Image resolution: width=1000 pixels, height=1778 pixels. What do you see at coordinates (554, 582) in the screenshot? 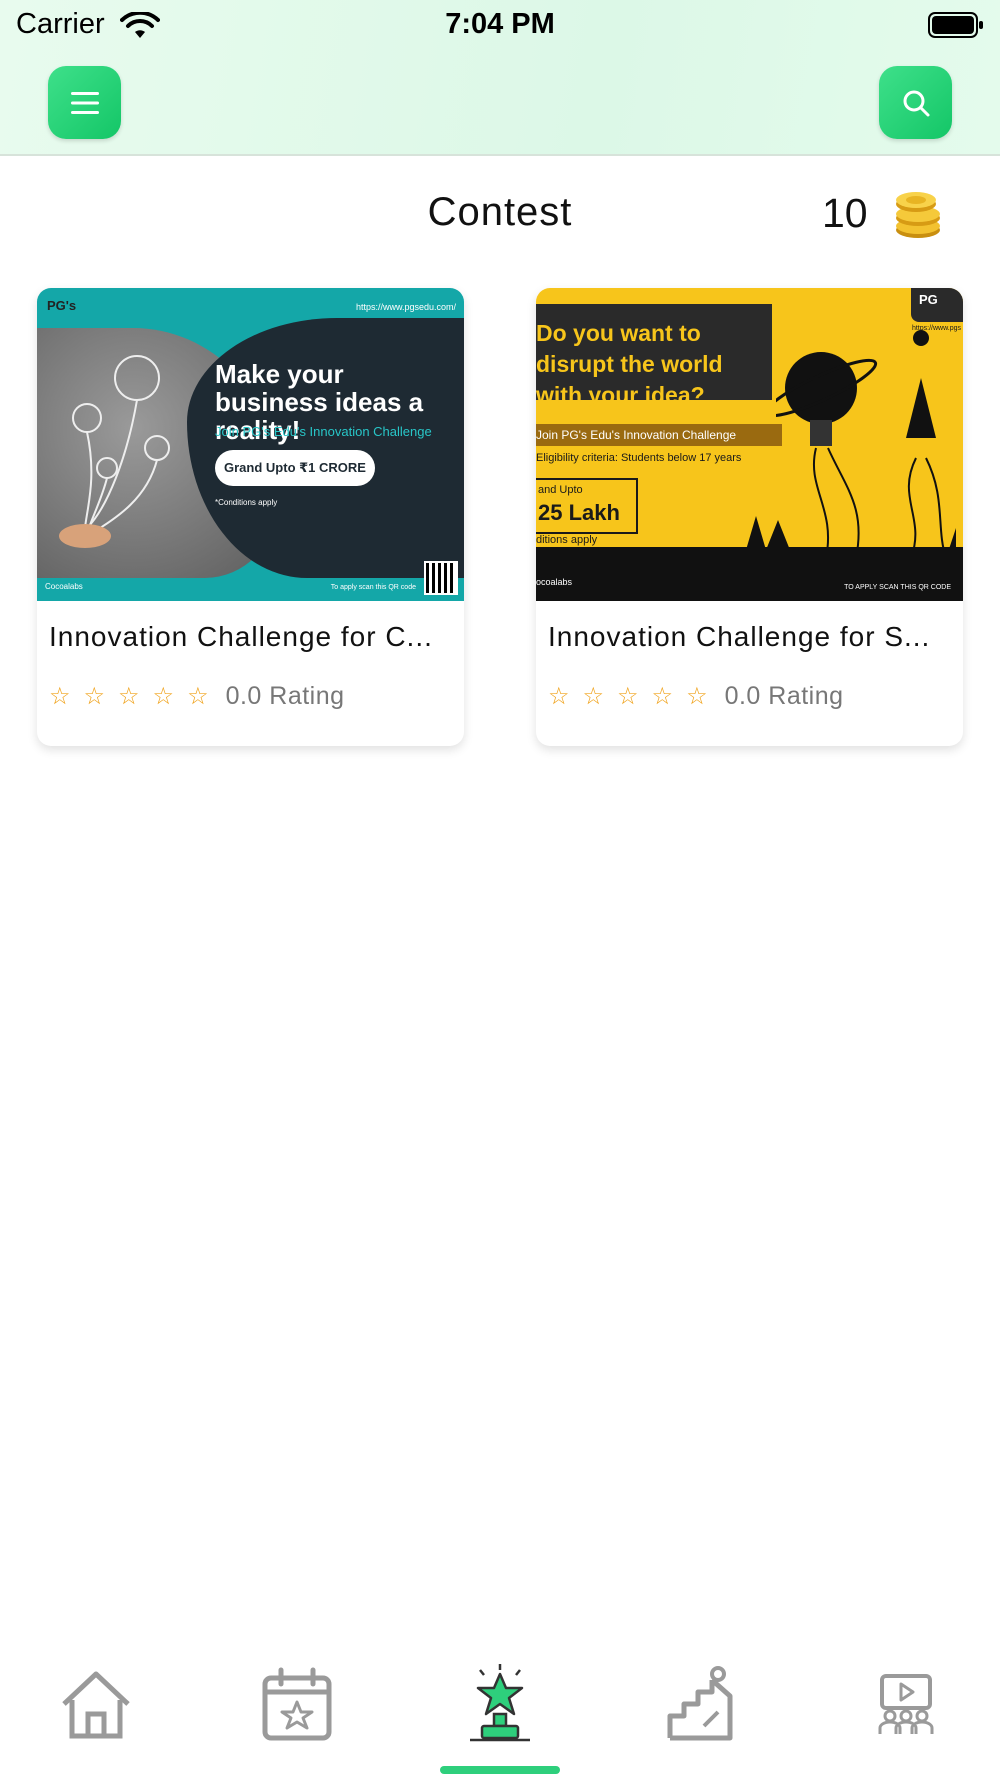
I see `banner-footer-left: ocoalabs` at bounding box center [554, 582].